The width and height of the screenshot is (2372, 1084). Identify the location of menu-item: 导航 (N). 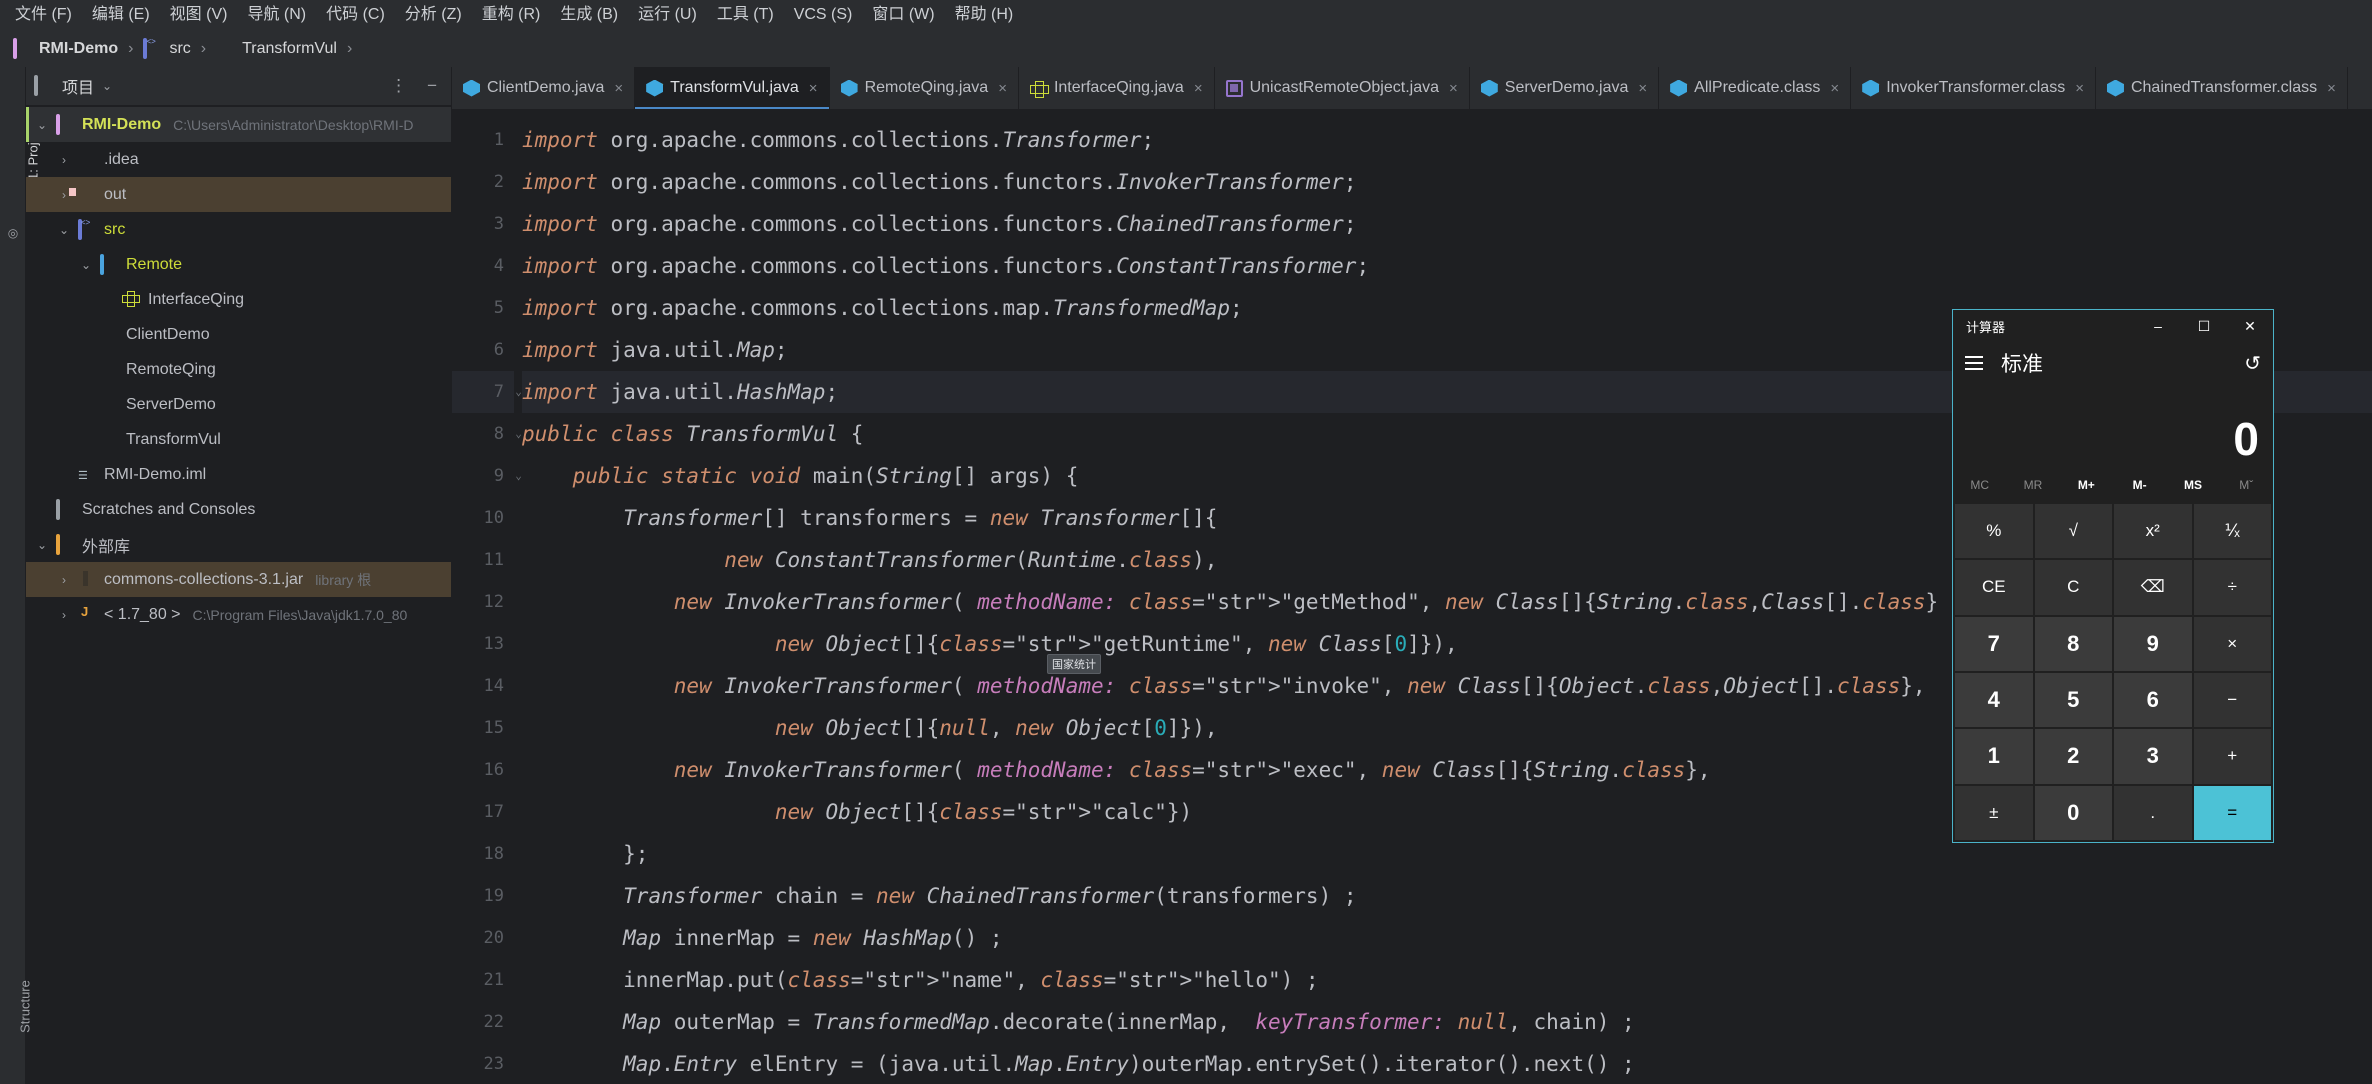
(276, 15).